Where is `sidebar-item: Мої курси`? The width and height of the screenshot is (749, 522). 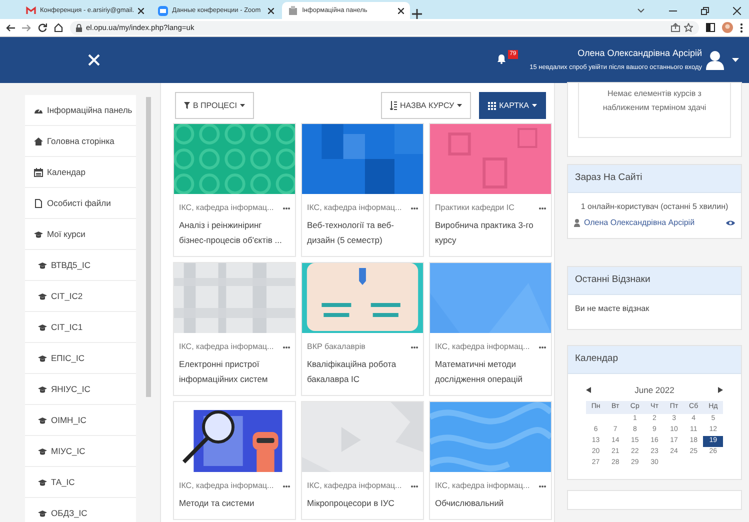 sidebar-item: Мої курси is located at coordinates (80, 234).